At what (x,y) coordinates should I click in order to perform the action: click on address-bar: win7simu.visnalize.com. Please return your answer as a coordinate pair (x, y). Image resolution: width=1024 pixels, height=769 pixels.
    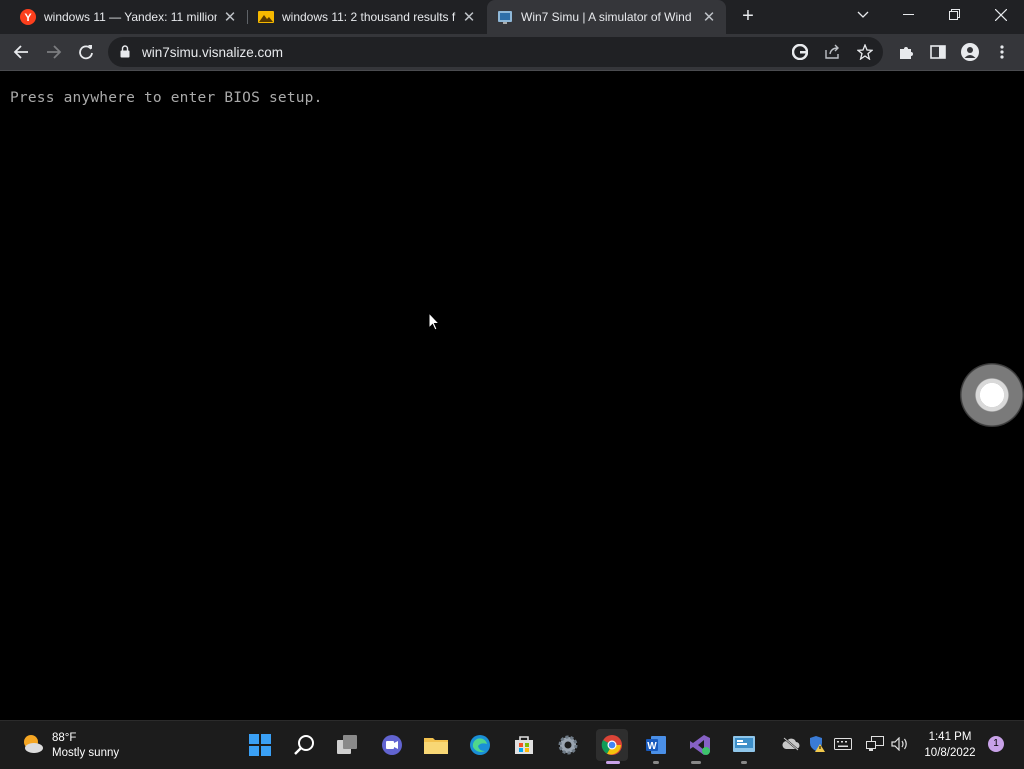
    Looking at the image, I should click on (495, 52).